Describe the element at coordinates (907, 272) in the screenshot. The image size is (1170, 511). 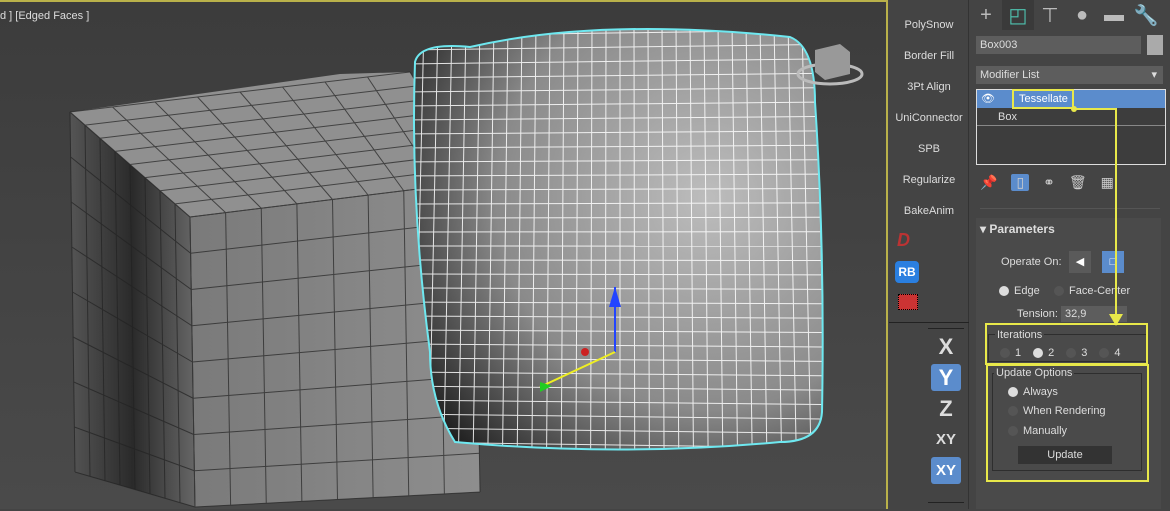
I see `rb-icon: RB` at that location.